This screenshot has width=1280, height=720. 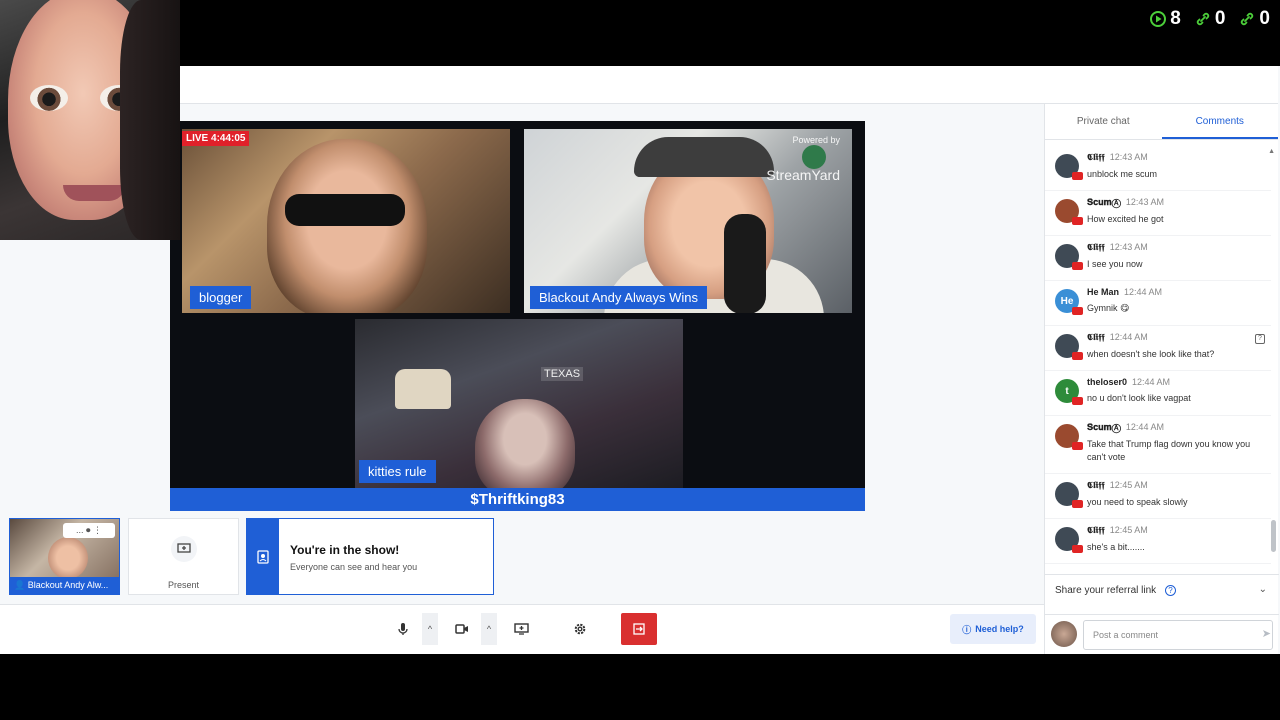 I want to click on add-to-stream-icon: ?, so click(x=1260, y=339).